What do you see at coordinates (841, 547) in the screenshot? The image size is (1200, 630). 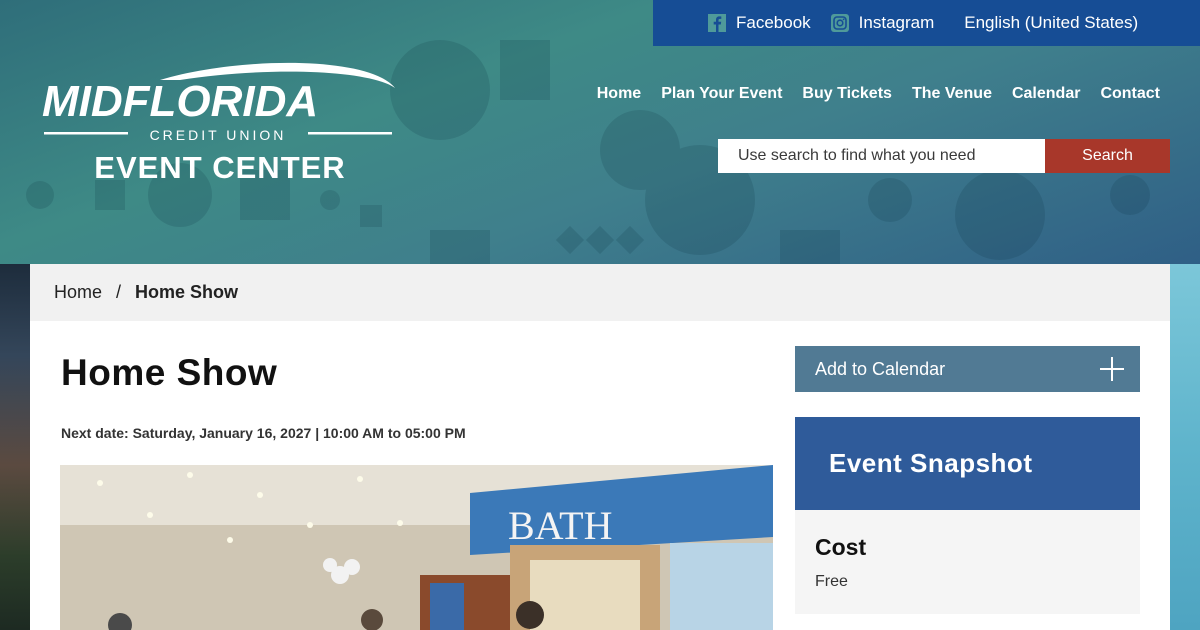 I see `cost-label: Cost` at bounding box center [841, 547].